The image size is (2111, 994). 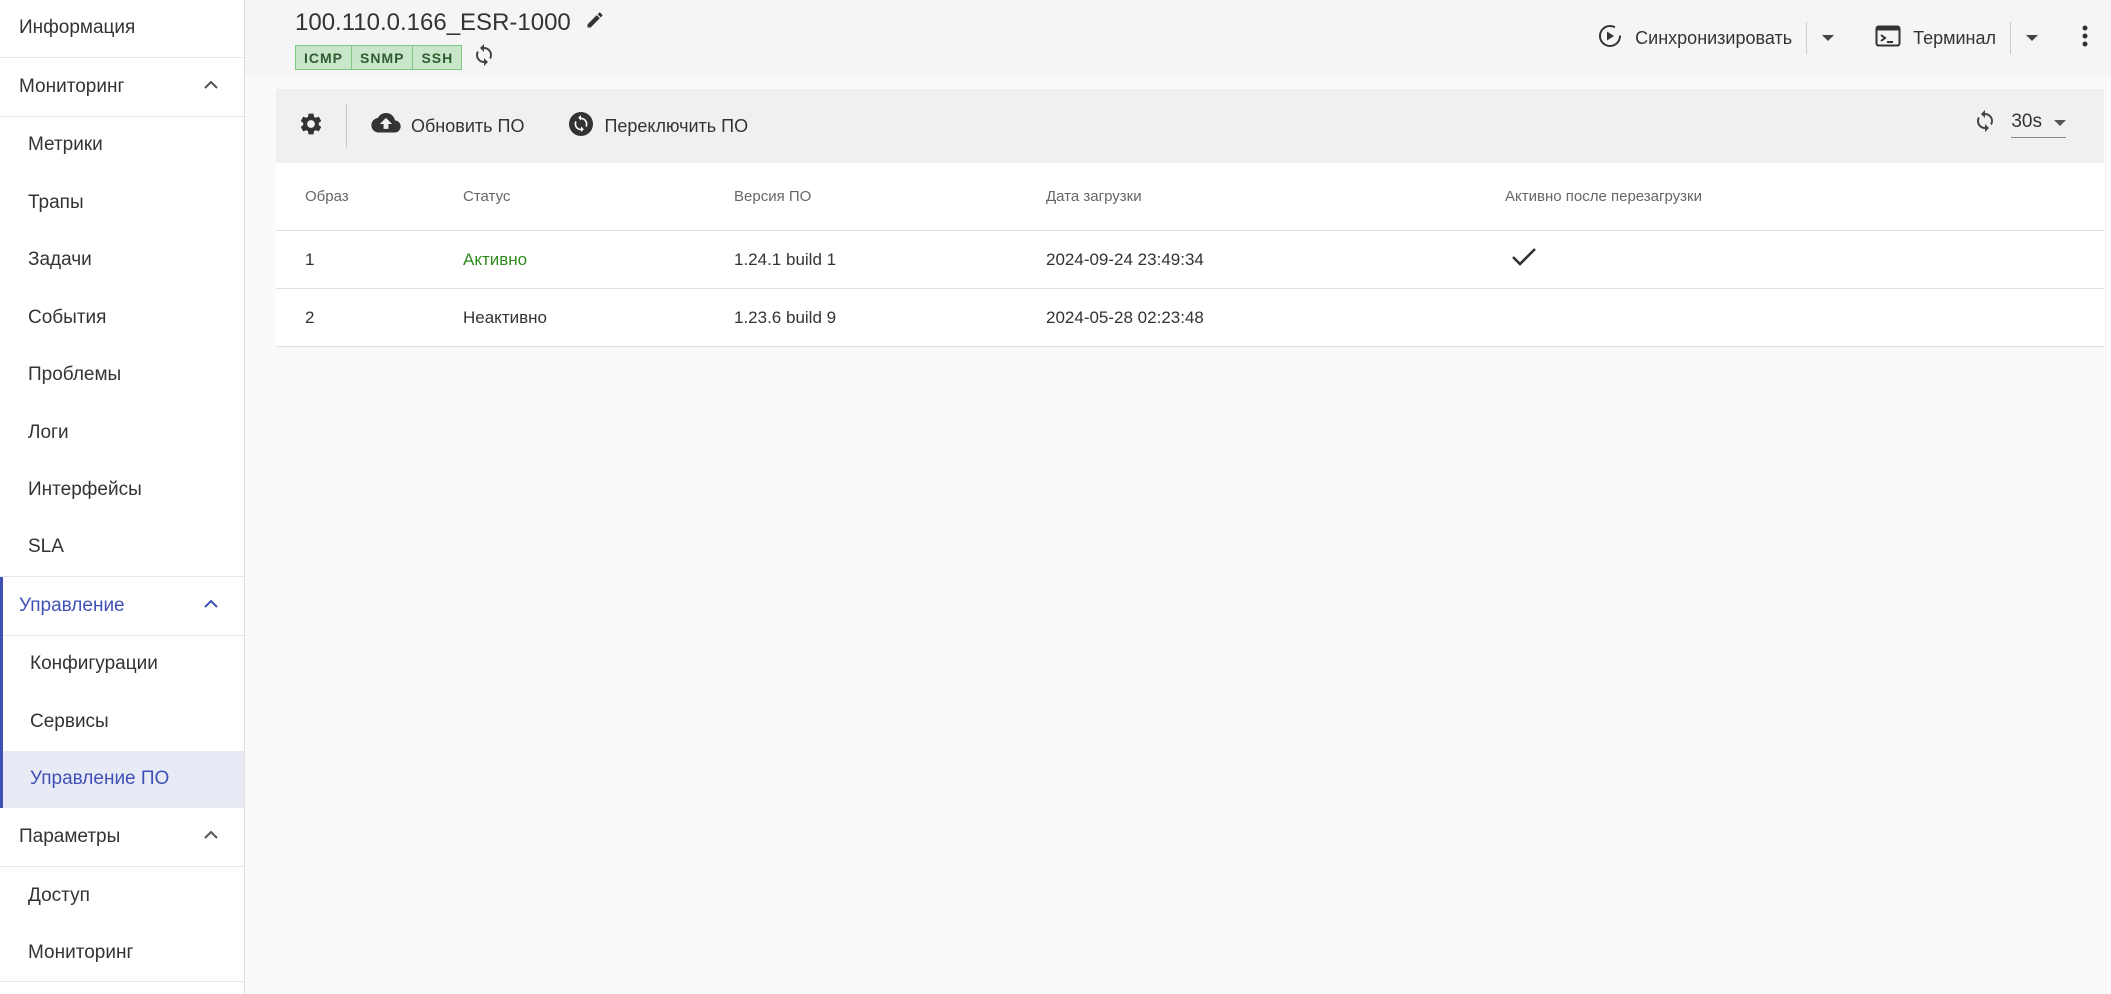 I want to click on sidebar-item-monitoring-params: Мониторинг, so click(x=122, y=953).